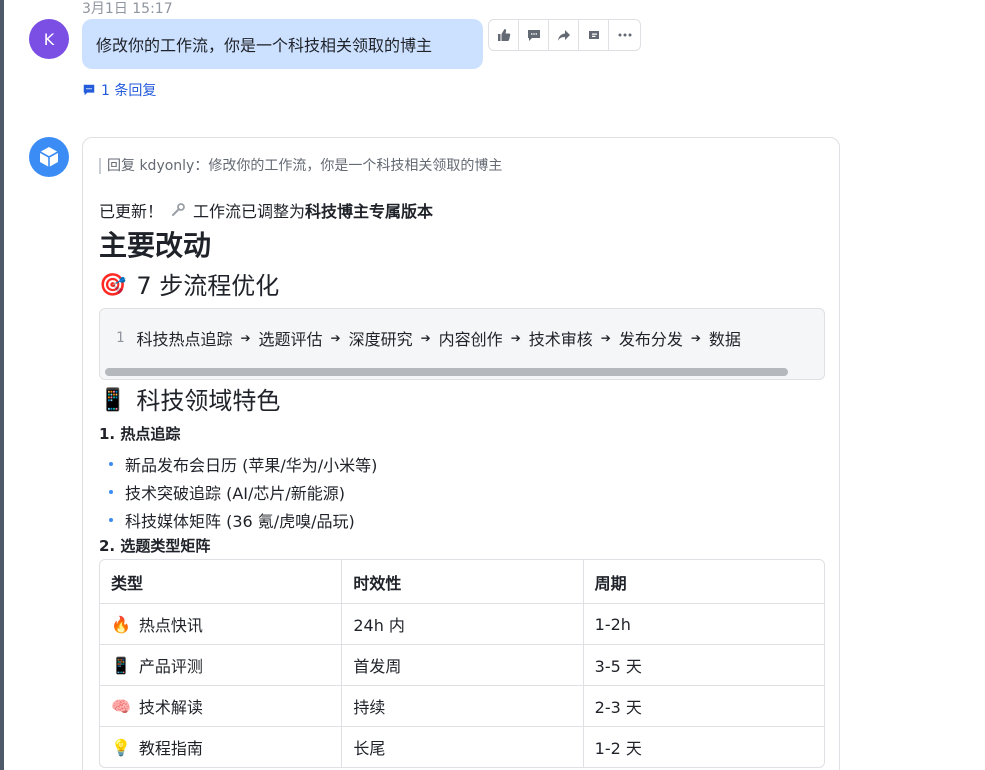 This screenshot has width=985, height=770. What do you see at coordinates (120, 338) in the screenshot?
I see `line-number: 1` at bounding box center [120, 338].